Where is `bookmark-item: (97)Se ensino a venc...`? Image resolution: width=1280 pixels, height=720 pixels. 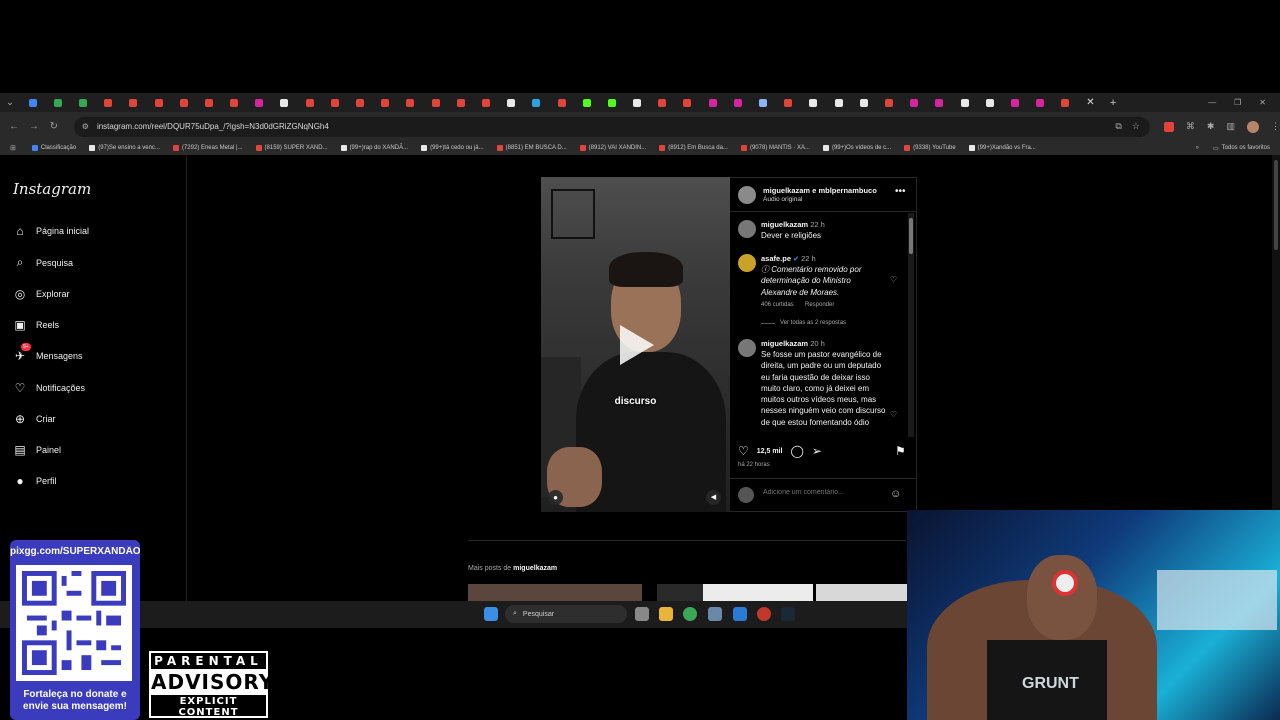 bookmark-item: (97)Se ensino a venc... is located at coordinates (124, 148).